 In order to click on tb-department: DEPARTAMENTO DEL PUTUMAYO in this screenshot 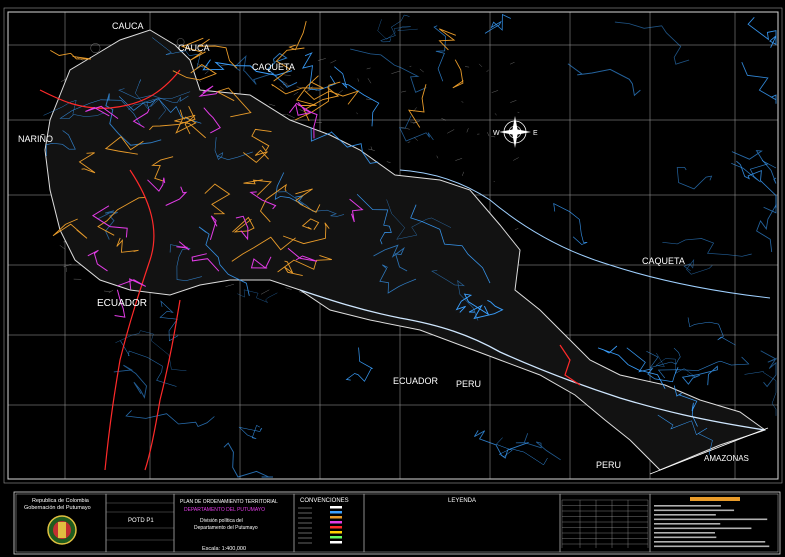, I will do `click(224, 510)`.